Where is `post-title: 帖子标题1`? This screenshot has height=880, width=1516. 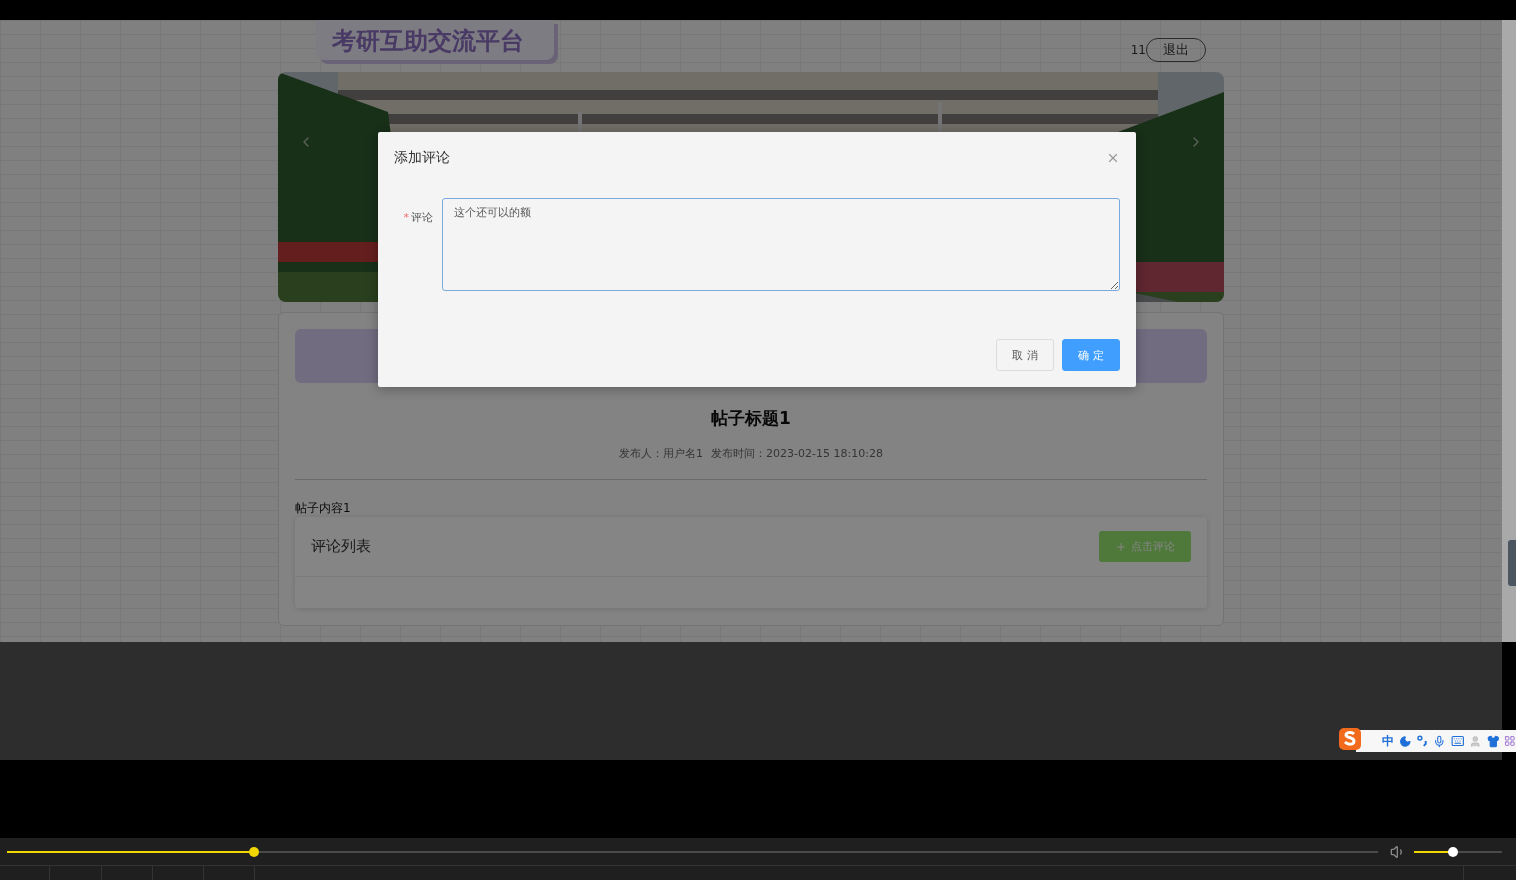 post-title: 帖子标题1 is located at coordinates (751, 418).